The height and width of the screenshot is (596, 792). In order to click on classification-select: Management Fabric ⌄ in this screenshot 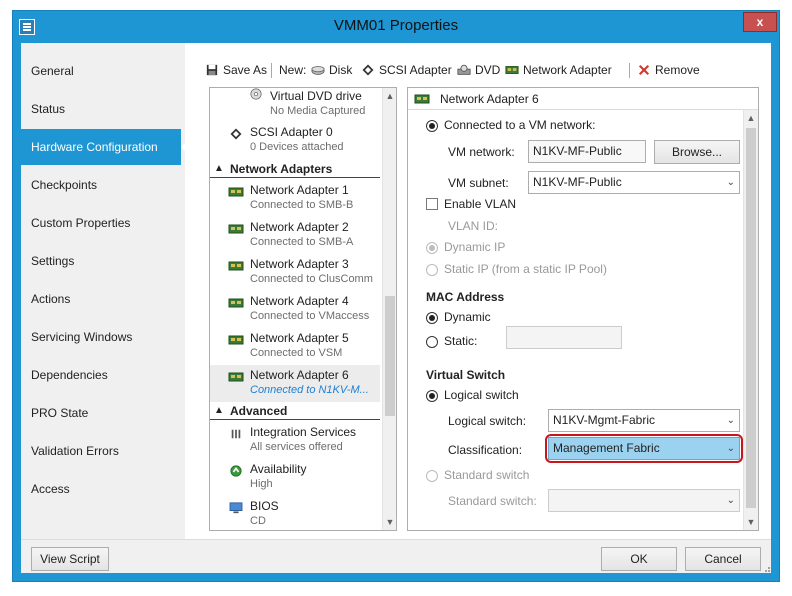, I will do `click(644, 448)`.